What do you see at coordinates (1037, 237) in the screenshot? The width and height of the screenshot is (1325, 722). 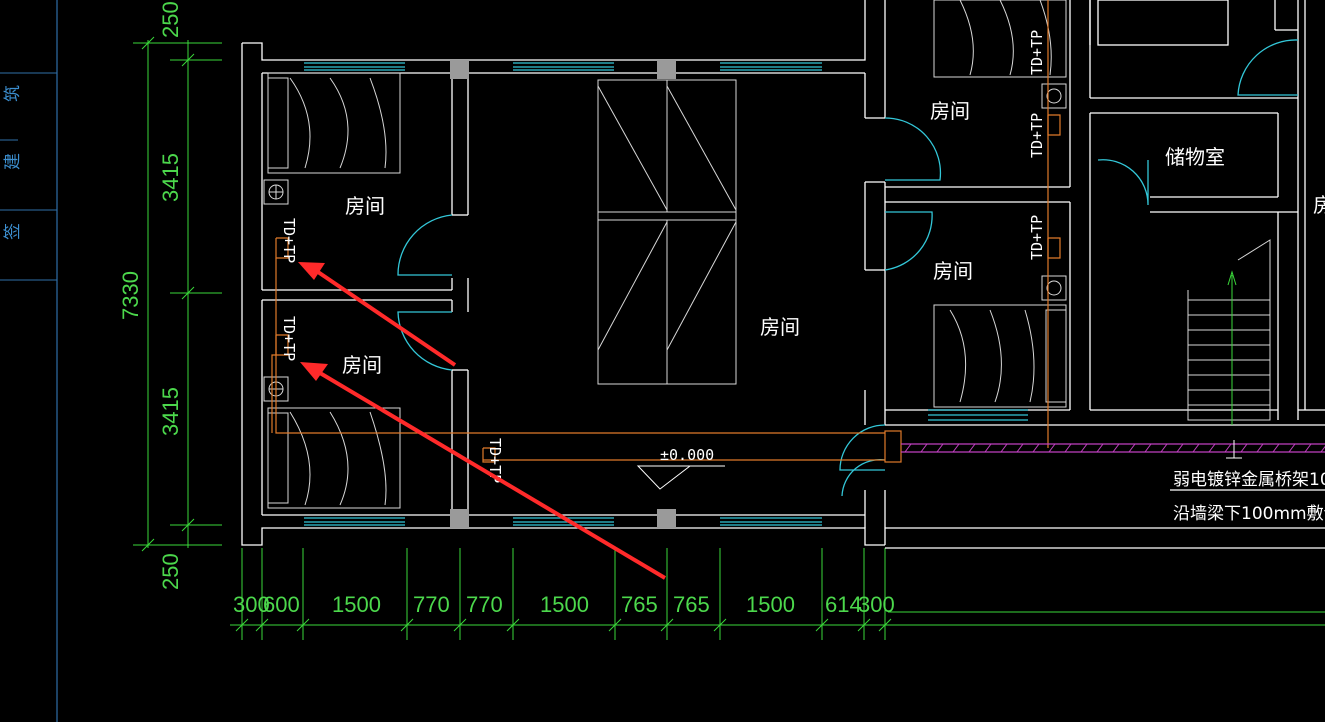 I see `tag-td-tp-5: TD+TP` at bounding box center [1037, 237].